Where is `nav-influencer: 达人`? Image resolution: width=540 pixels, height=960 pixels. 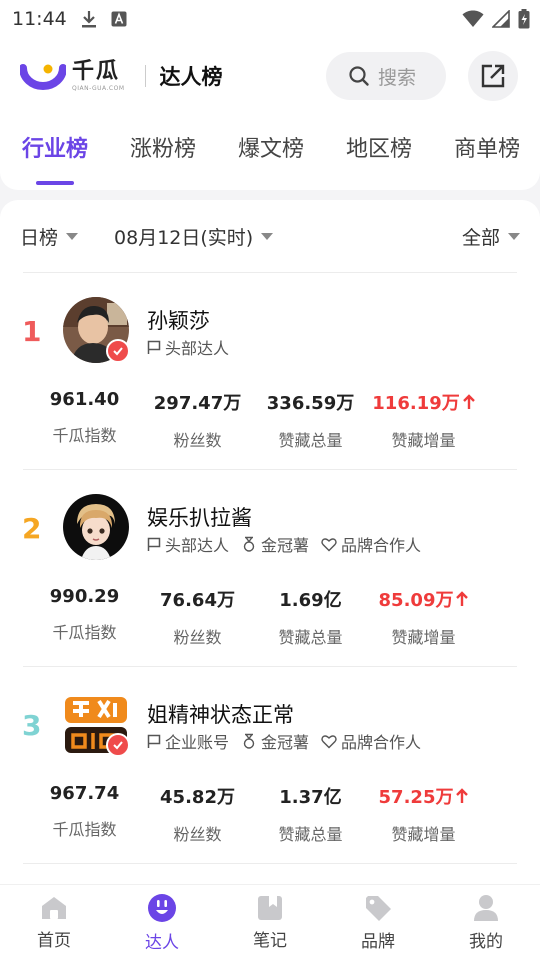
nav-influencer: 达人 is located at coordinates (162, 922).